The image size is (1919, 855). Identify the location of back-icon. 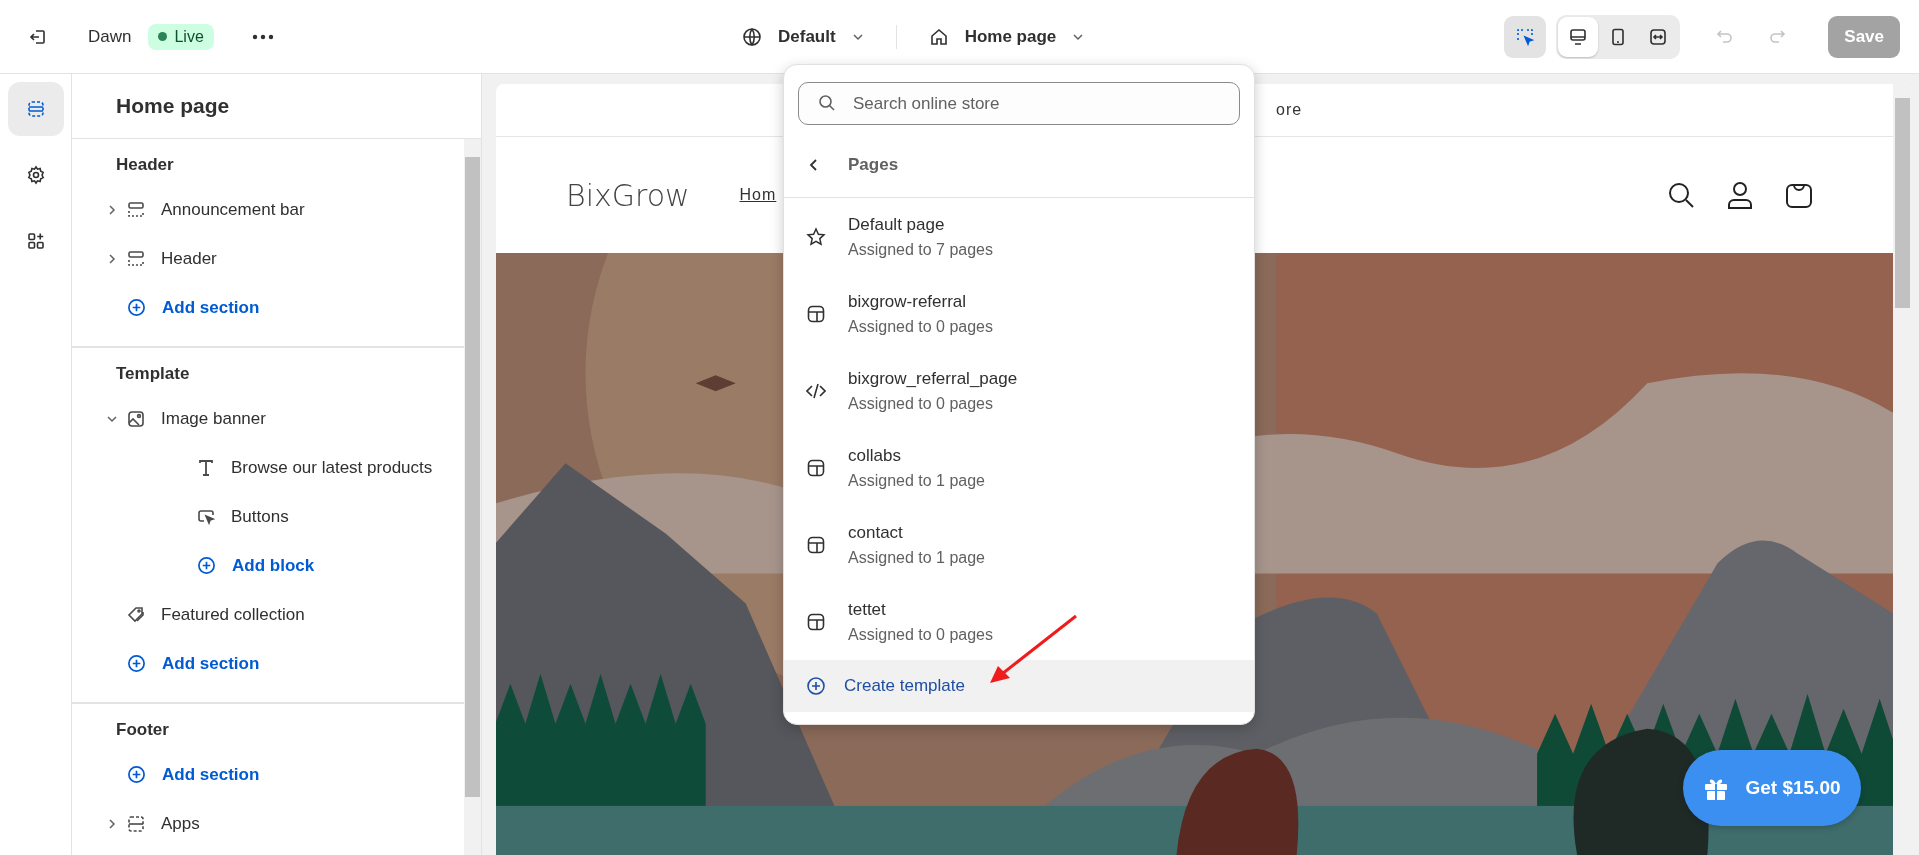
(814, 165).